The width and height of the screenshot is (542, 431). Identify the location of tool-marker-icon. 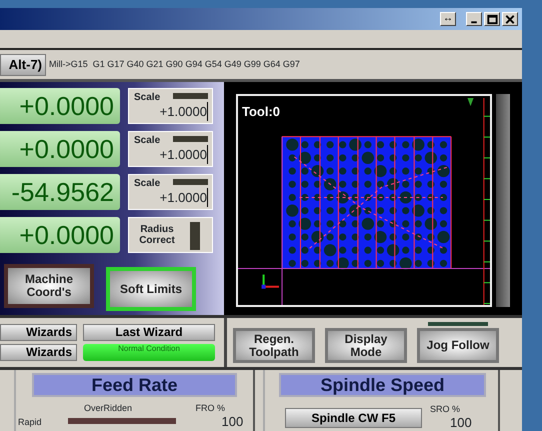
(470, 102).